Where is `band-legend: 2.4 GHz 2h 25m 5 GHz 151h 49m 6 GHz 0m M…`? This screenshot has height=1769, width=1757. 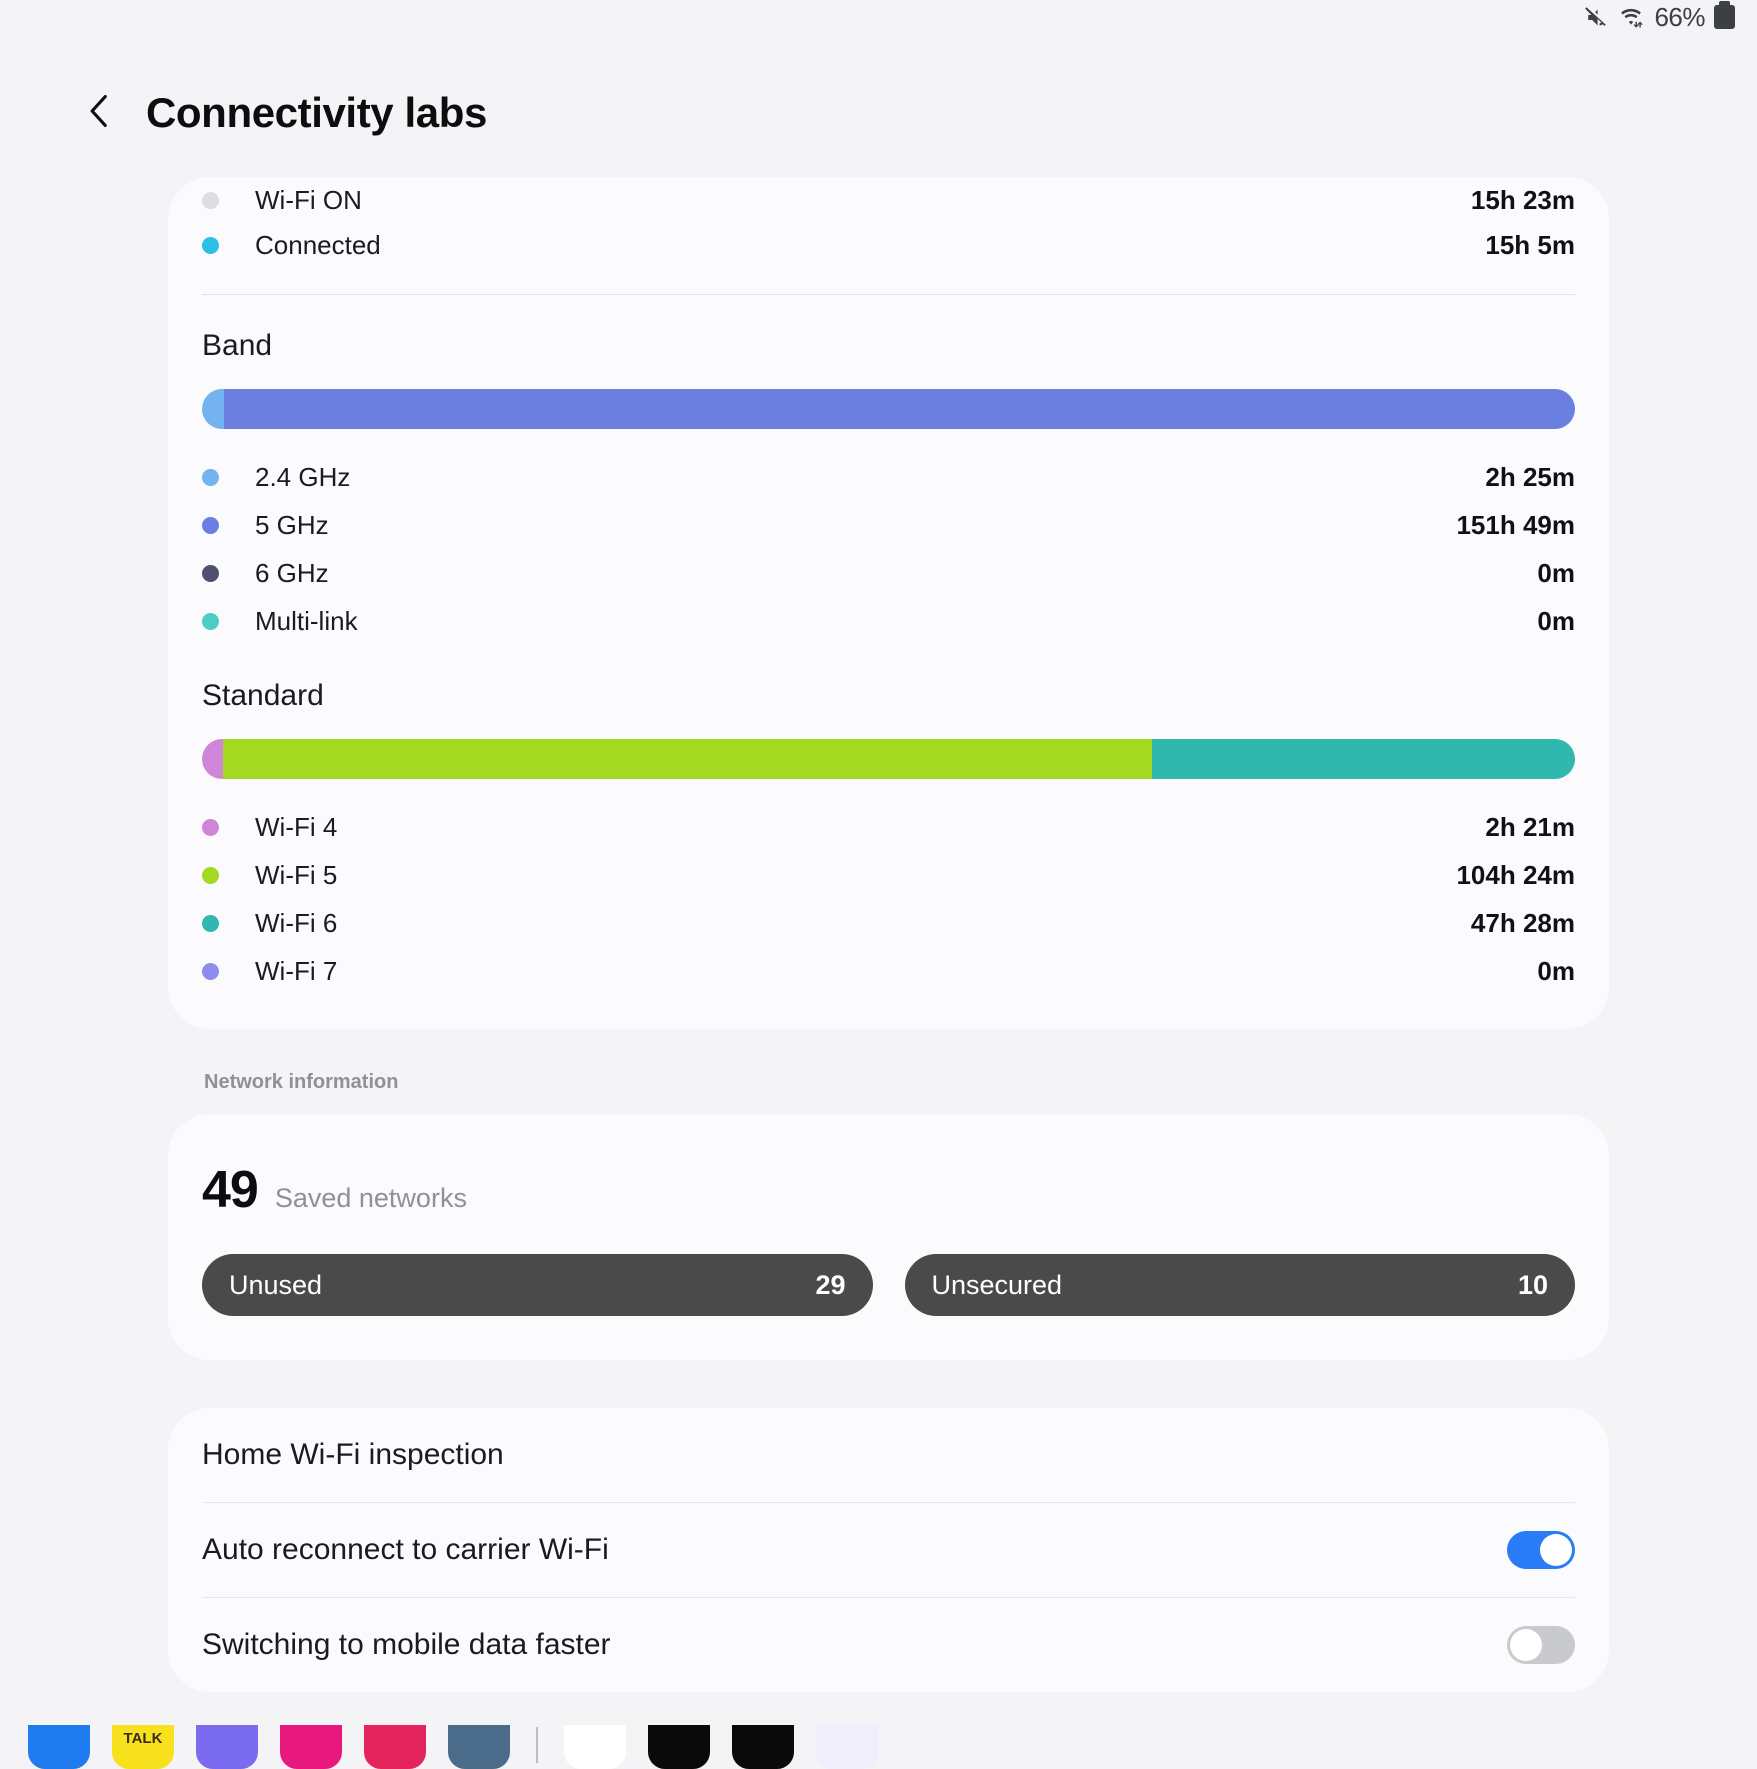 band-legend: 2.4 GHz 2h 25m 5 GHz 151h 49m 6 GHz 0m M… is located at coordinates (888, 537).